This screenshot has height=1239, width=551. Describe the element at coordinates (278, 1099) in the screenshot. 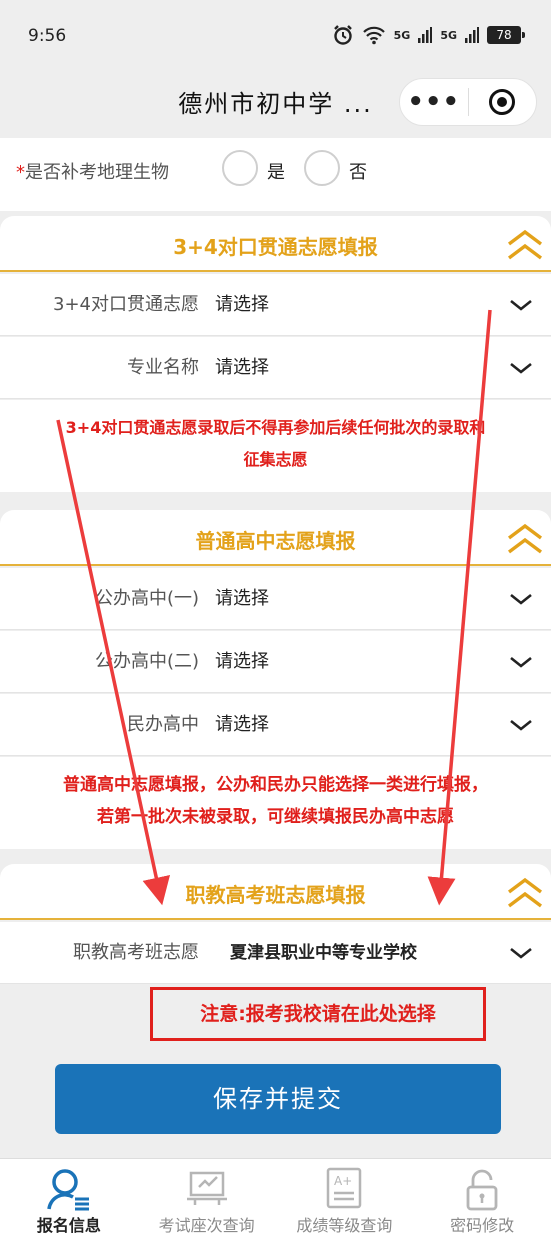

I see `save-submit-button: 保存并提交` at that location.